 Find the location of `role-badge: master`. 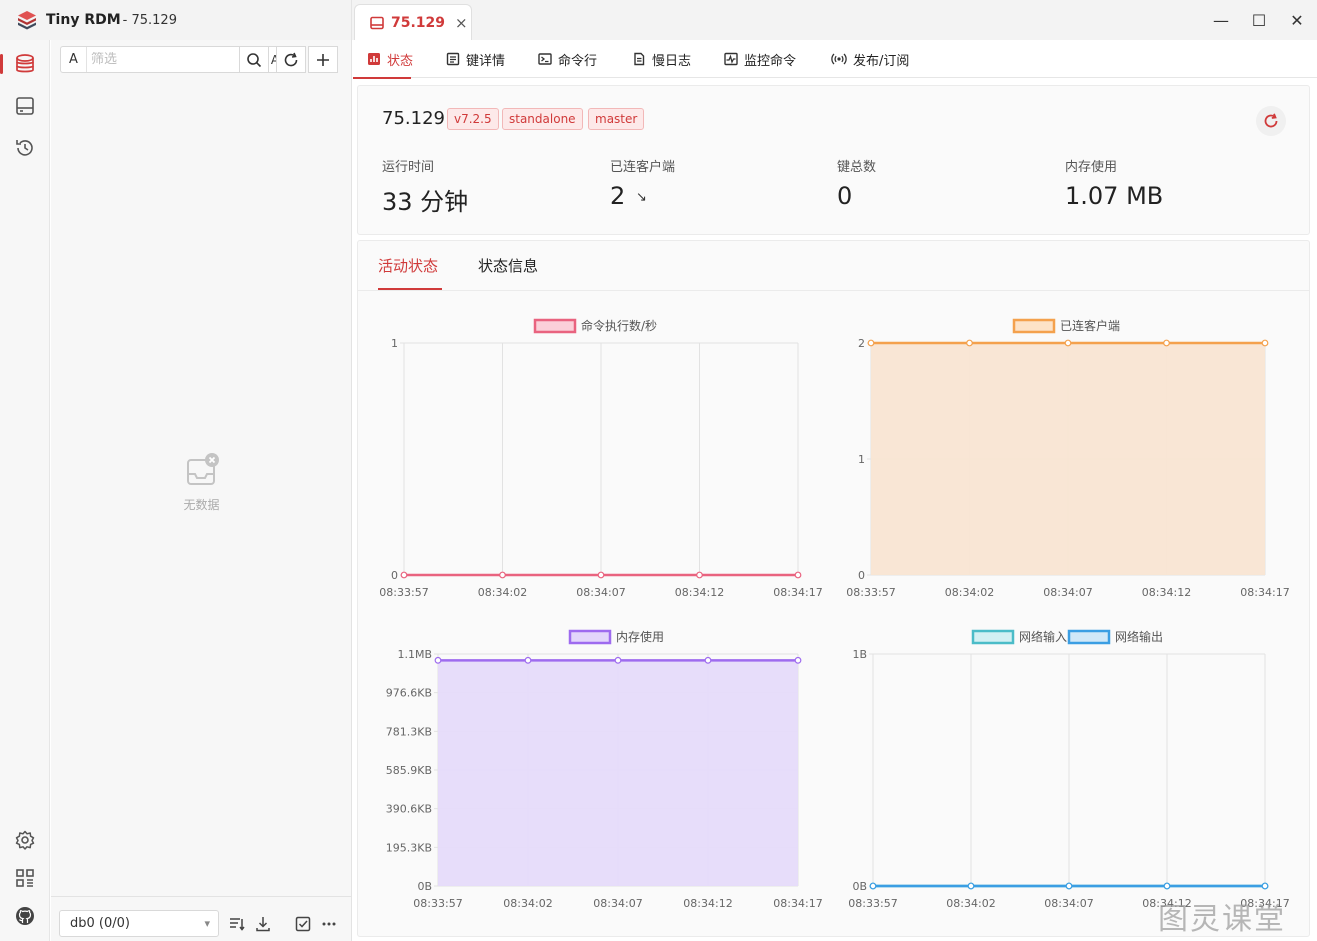

role-badge: master is located at coordinates (616, 119).